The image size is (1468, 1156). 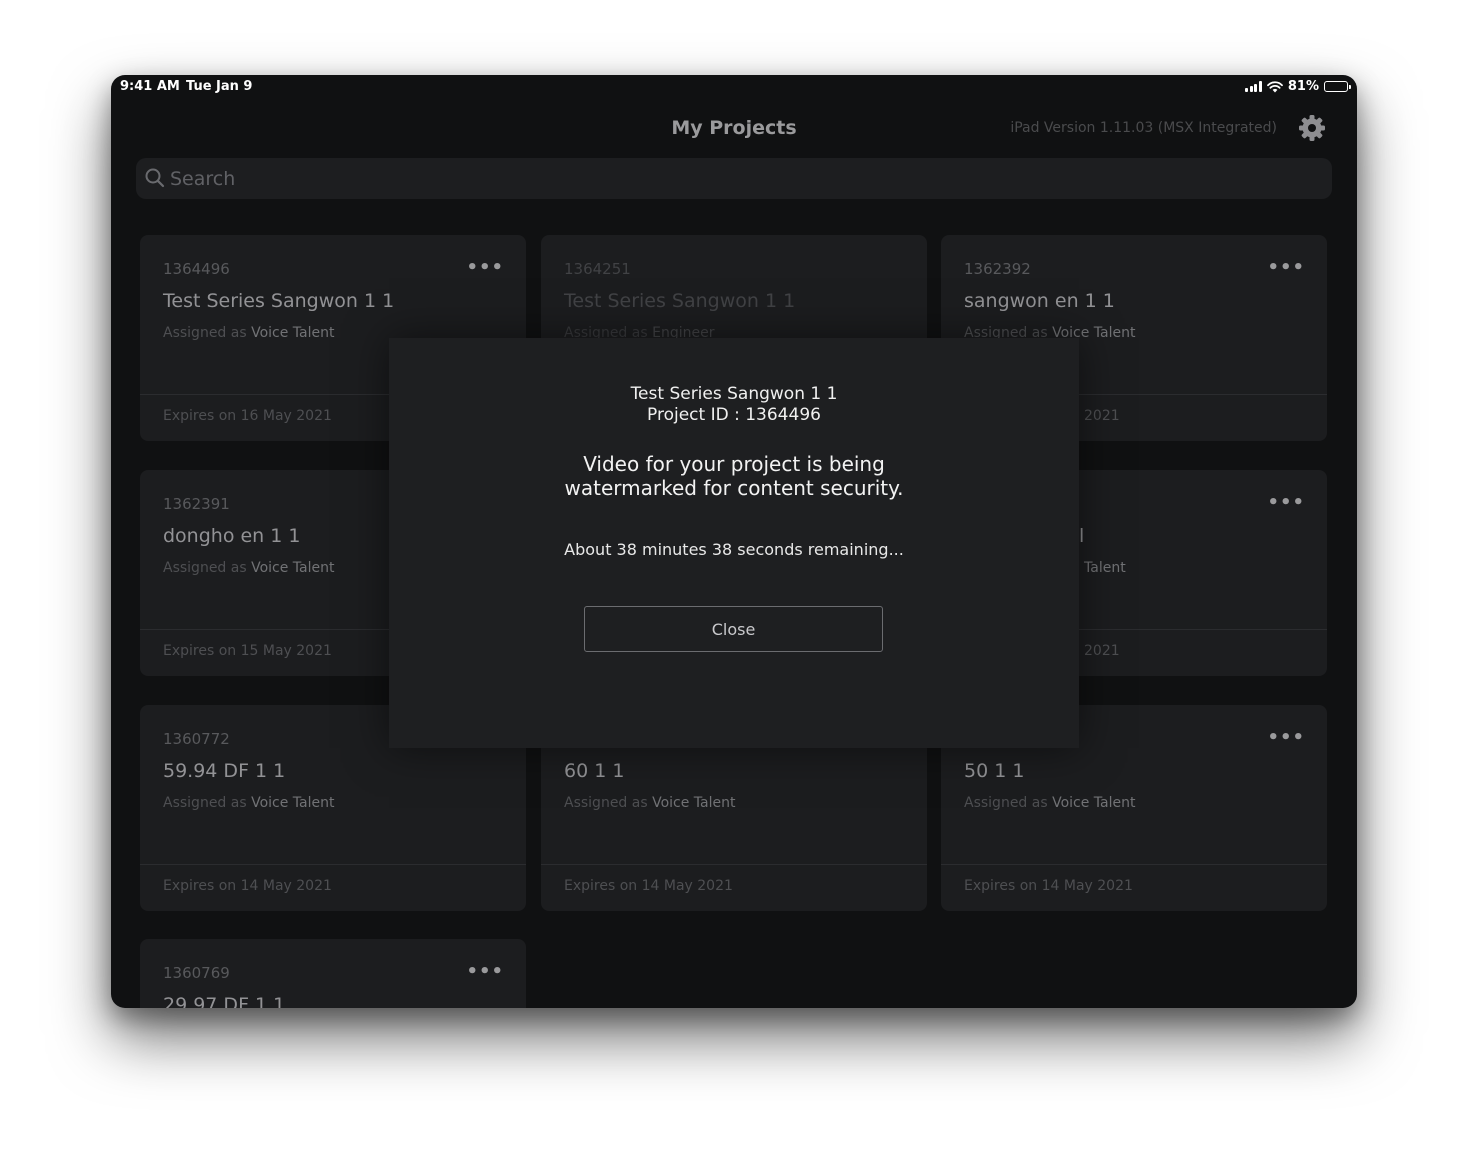 What do you see at coordinates (1303, 86) in the screenshot?
I see `battery-percent: 81%` at bounding box center [1303, 86].